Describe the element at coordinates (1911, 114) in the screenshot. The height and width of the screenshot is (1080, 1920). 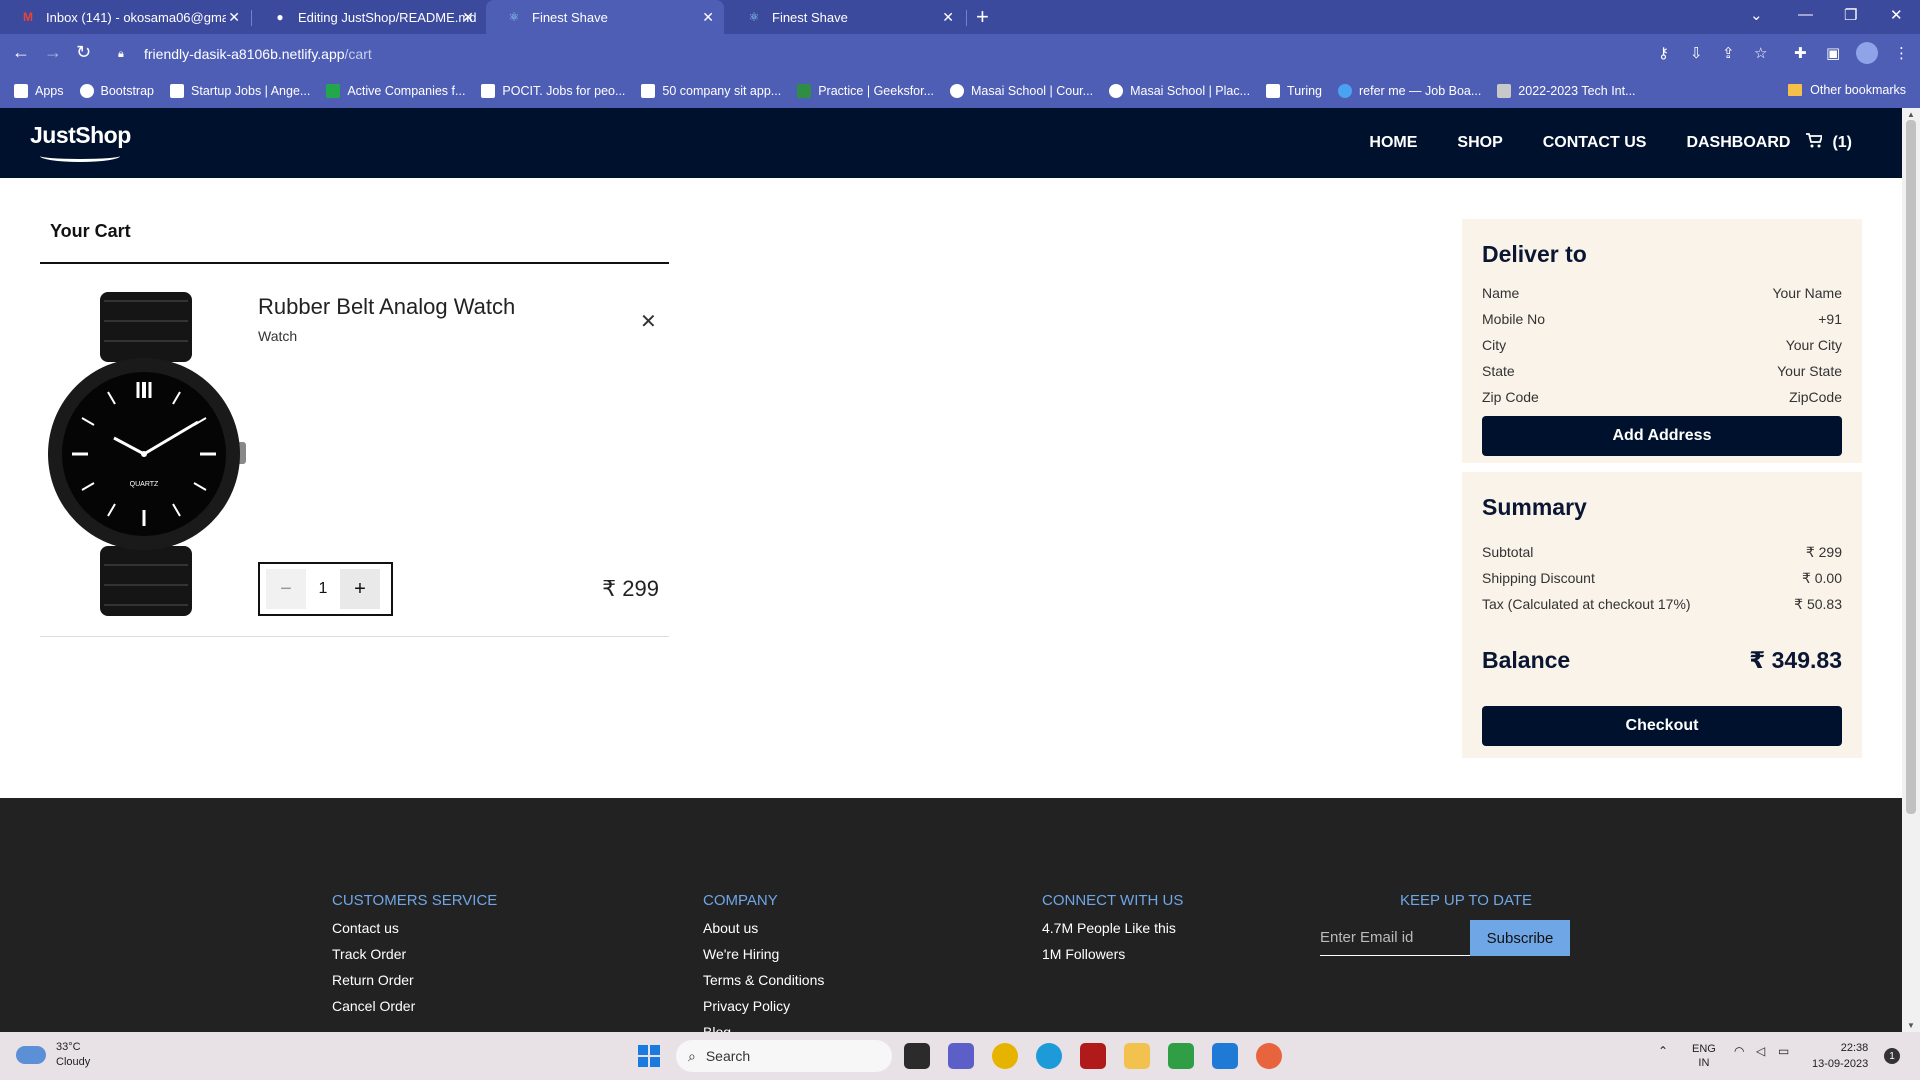
I see `scroll-up-icon: ▲` at that location.